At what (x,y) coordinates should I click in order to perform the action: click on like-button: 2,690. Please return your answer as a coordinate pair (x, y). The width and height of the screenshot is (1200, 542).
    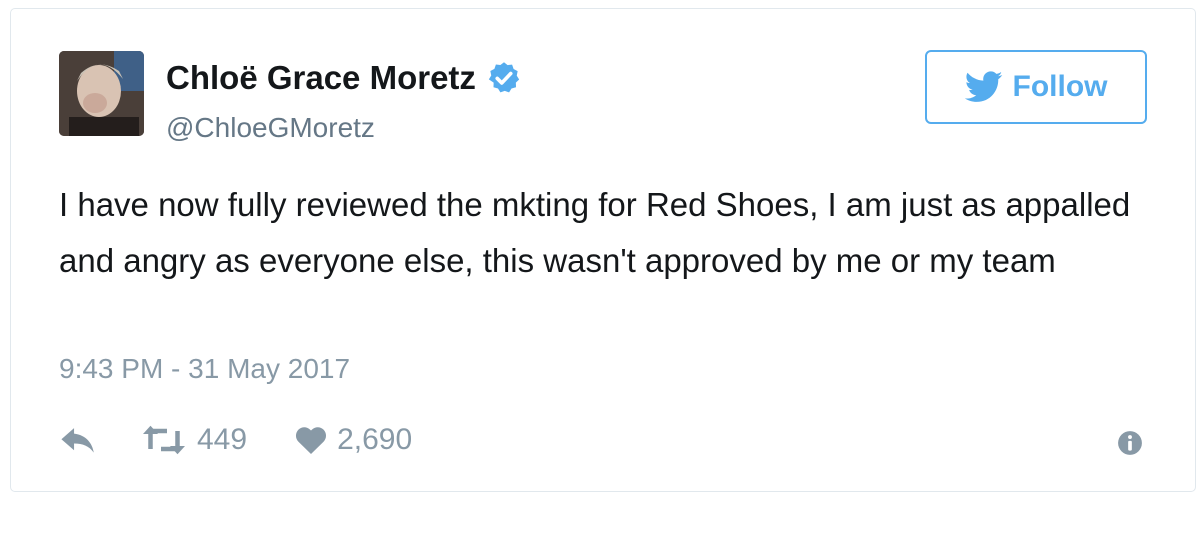
    Looking at the image, I should click on (353, 440).